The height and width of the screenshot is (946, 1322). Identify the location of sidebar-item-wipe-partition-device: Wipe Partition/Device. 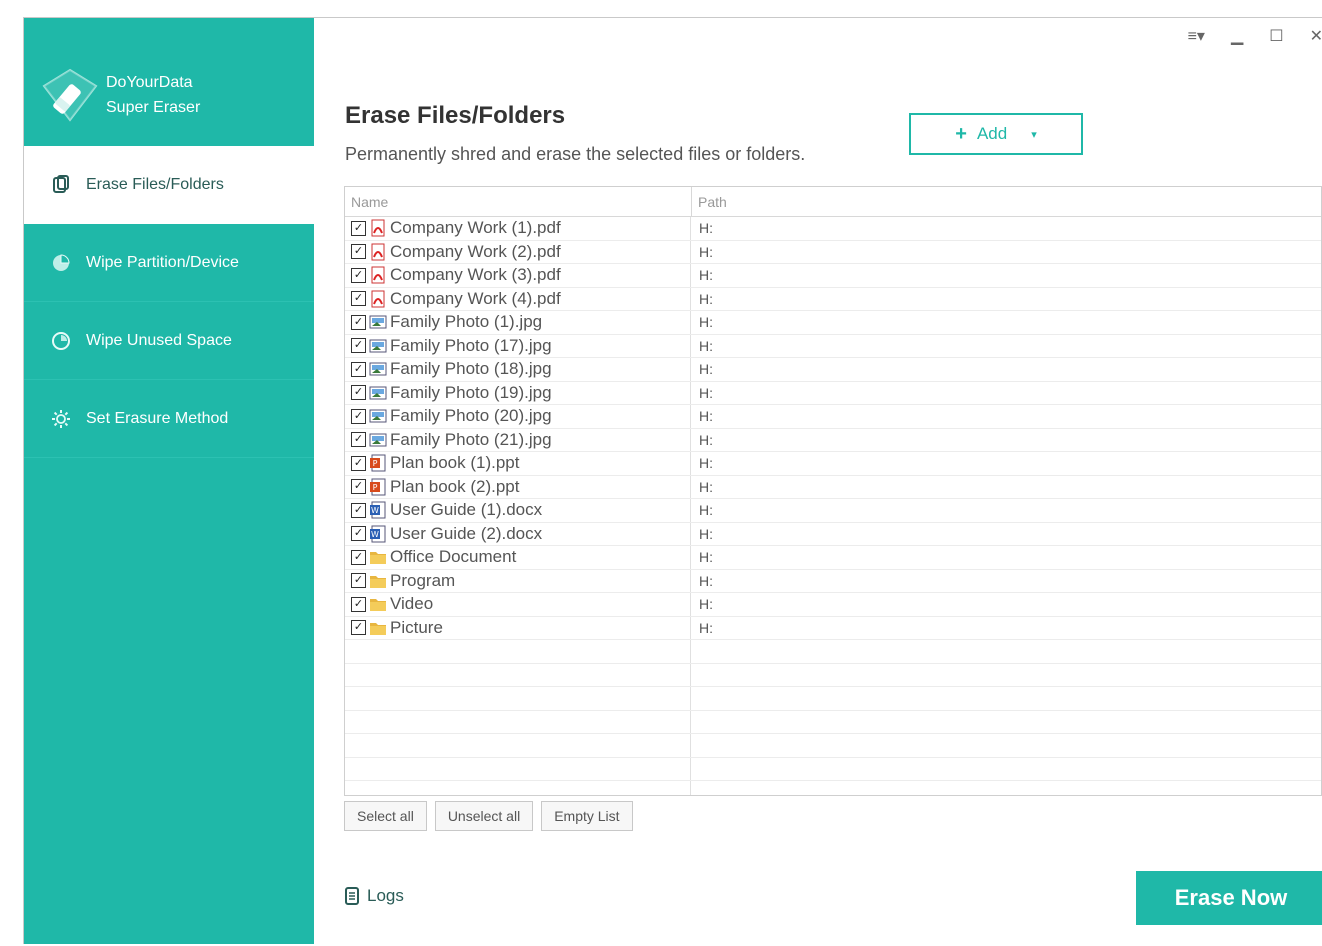
(169, 263).